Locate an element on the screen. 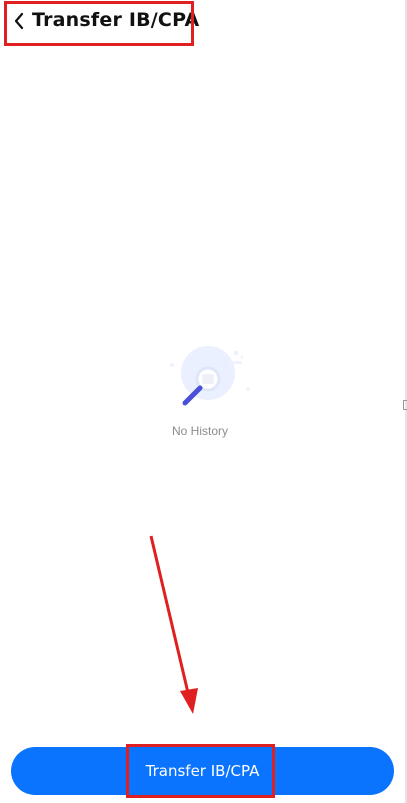  edge-marker is located at coordinates (405, 405).